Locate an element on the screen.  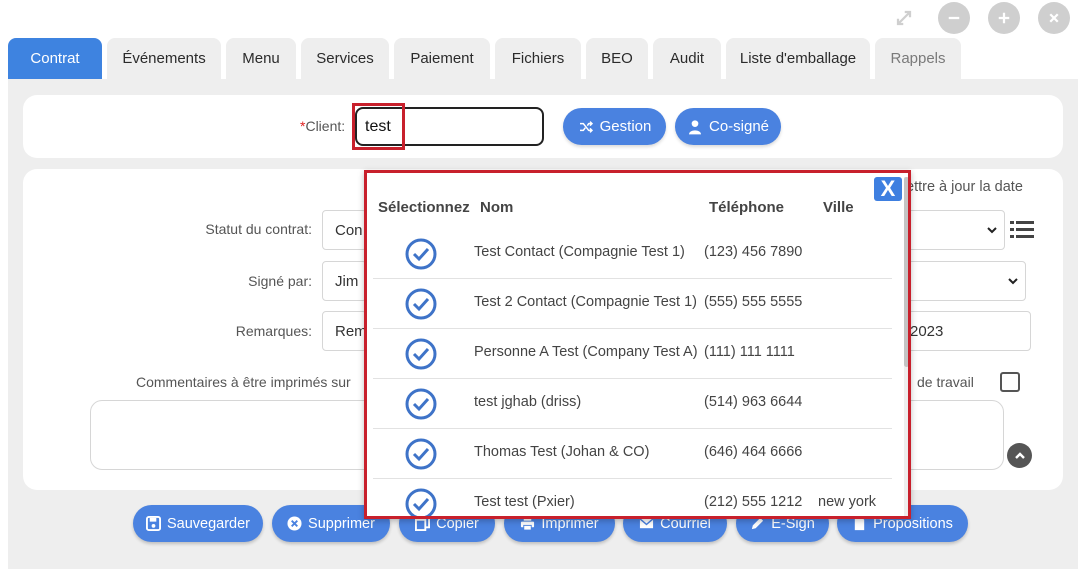
tab-audit: Audit is located at coordinates (687, 58).